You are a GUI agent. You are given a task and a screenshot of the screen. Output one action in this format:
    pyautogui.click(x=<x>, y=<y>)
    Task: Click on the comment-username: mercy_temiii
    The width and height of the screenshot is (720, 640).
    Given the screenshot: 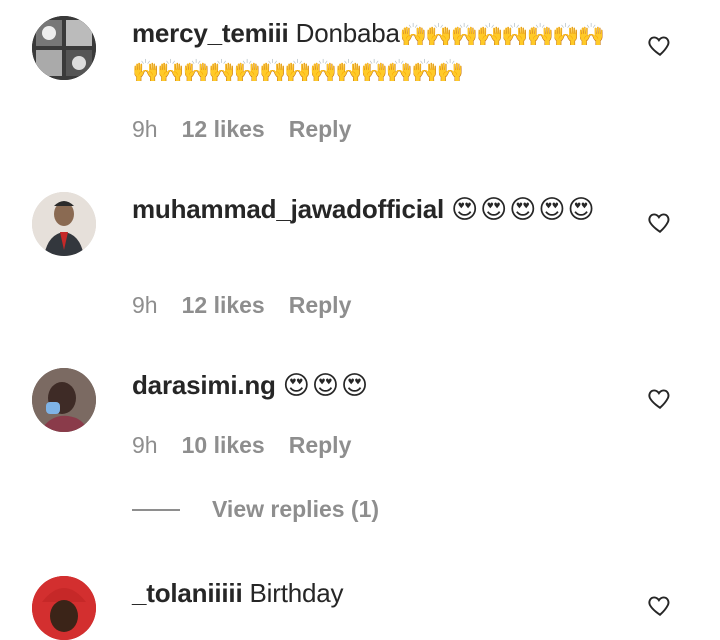 What is the action you would take?
    pyautogui.click(x=210, y=33)
    